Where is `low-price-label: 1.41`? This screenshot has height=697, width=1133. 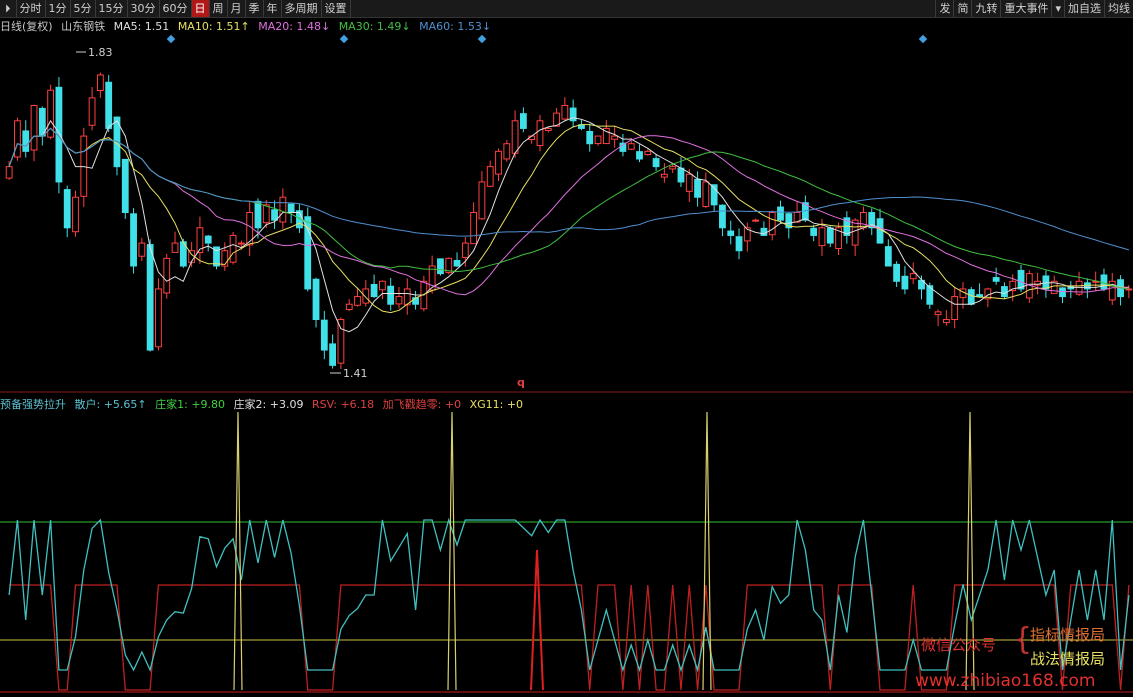
low-price-label: 1.41 is located at coordinates (355, 373).